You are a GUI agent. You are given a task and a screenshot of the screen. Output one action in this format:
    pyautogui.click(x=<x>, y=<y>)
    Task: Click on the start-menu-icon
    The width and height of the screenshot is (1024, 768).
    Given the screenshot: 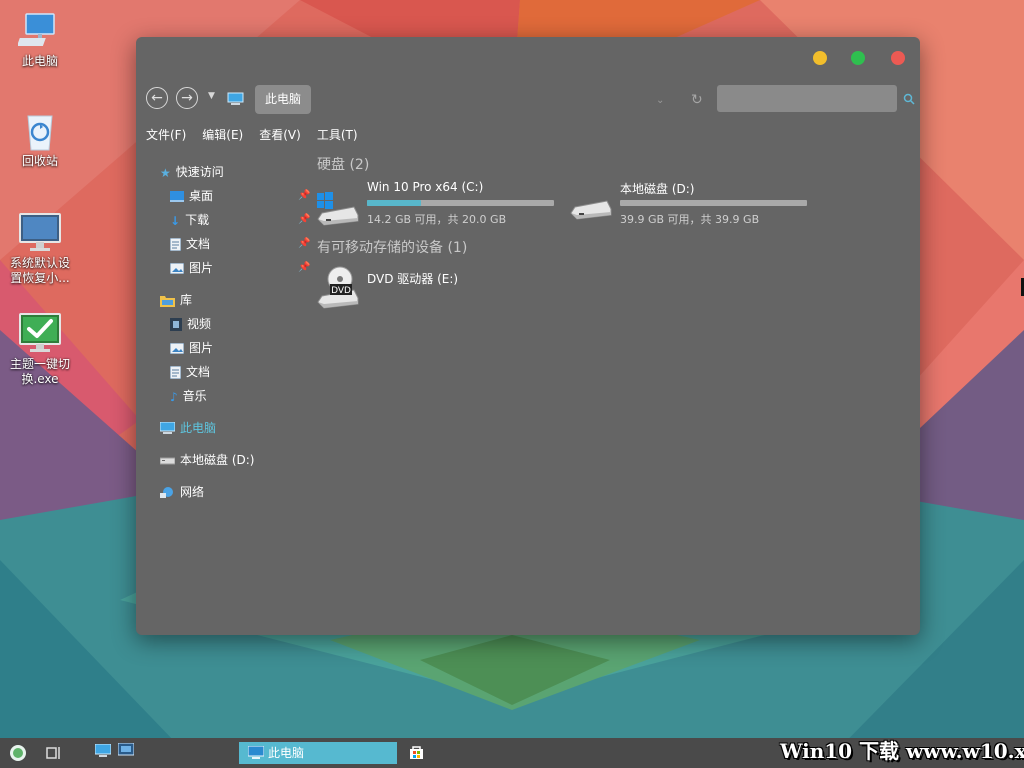 What is the action you would take?
    pyautogui.click(x=18, y=753)
    